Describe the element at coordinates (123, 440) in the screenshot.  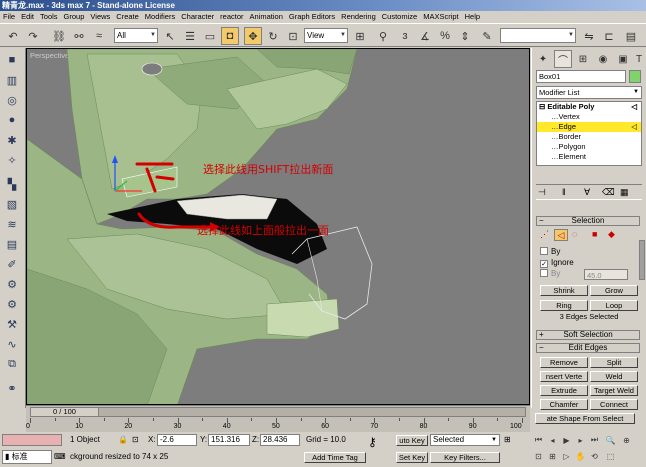
I see `lock-icon: 🔒` at that location.